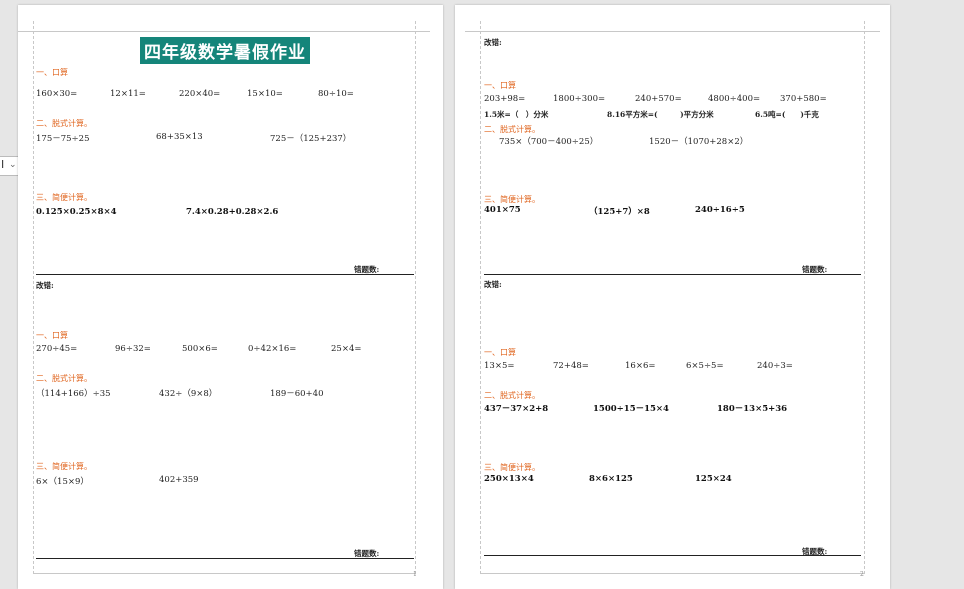 The height and width of the screenshot is (589, 964). Describe the element at coordinates (579, 99) in the screenshot. I see `question: 1800÷300=` at that location.